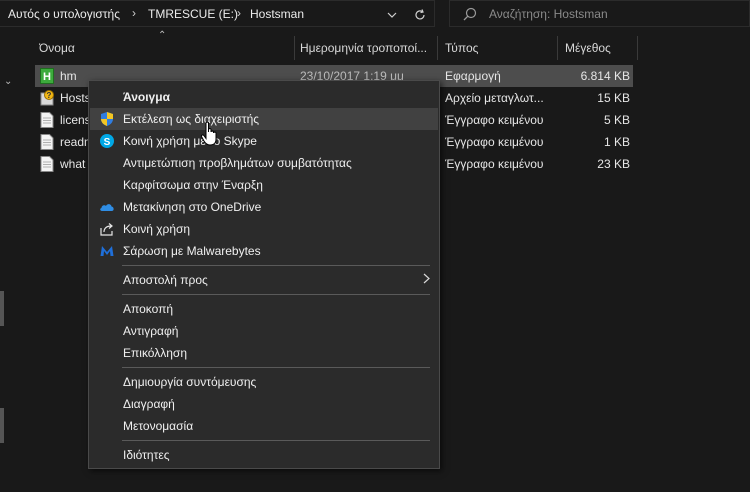 The width and height of the screenshot is (750, 492). I want to click on skype-icon: S, so click(107, 141).